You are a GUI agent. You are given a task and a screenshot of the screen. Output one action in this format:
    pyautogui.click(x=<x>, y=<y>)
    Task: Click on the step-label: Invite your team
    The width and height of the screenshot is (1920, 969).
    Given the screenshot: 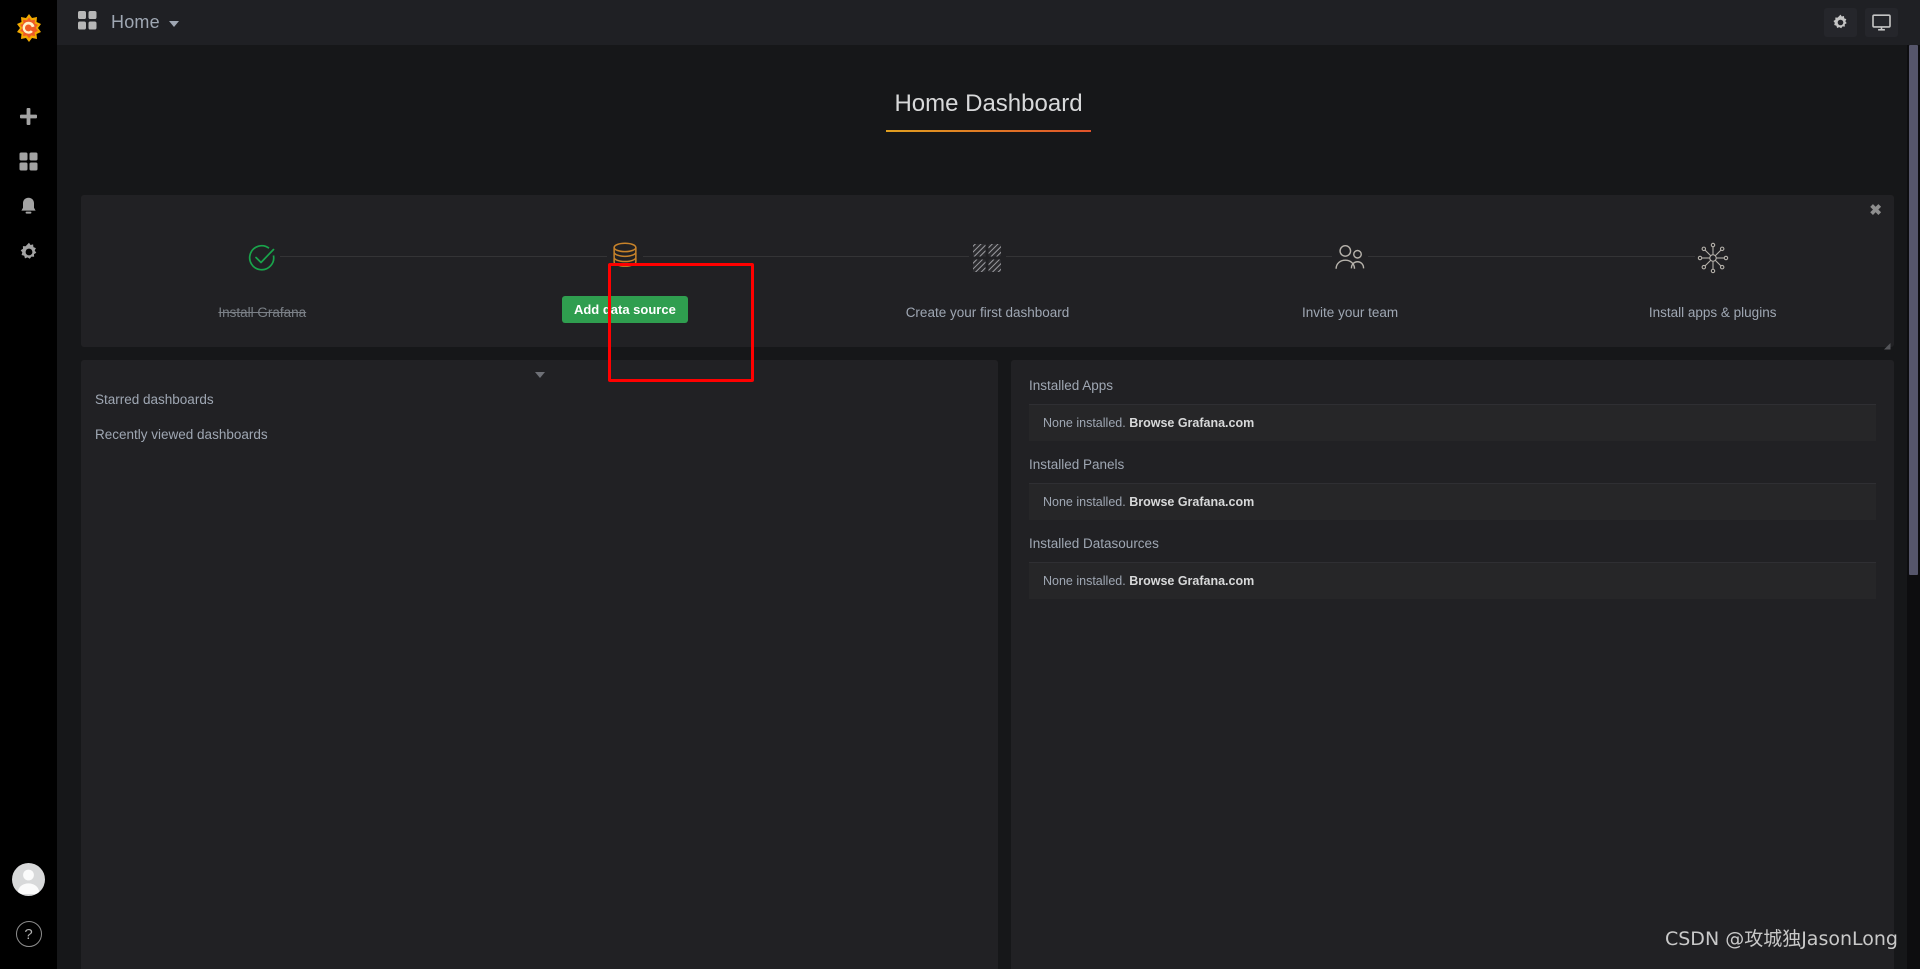 What is the action you would take?
    pyautogui.click(x=1350, y=312)
    